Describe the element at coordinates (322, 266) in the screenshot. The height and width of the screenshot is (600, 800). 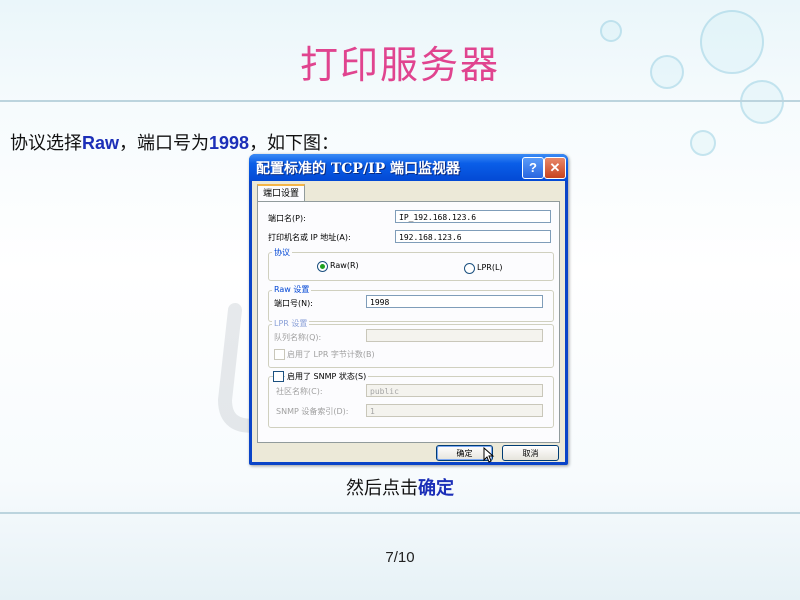
I see `raw-radio` at that location.